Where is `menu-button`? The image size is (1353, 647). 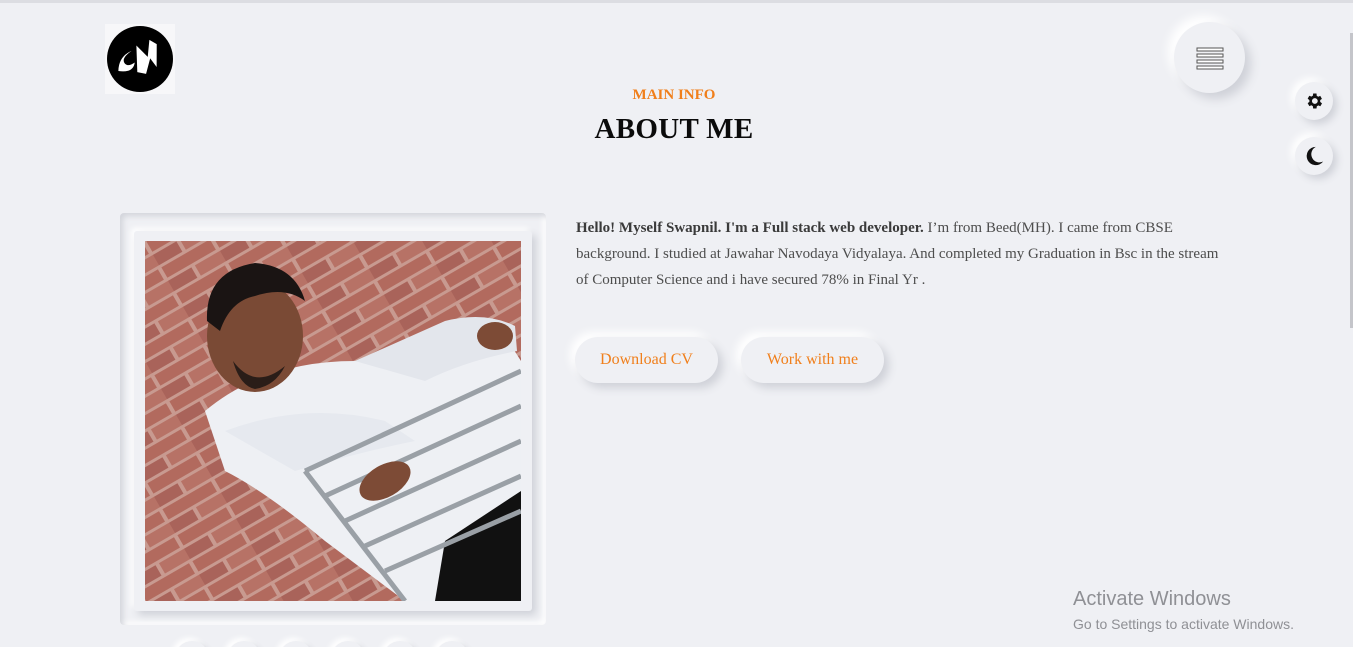 menu-button is located at coordinates (1209, 57).